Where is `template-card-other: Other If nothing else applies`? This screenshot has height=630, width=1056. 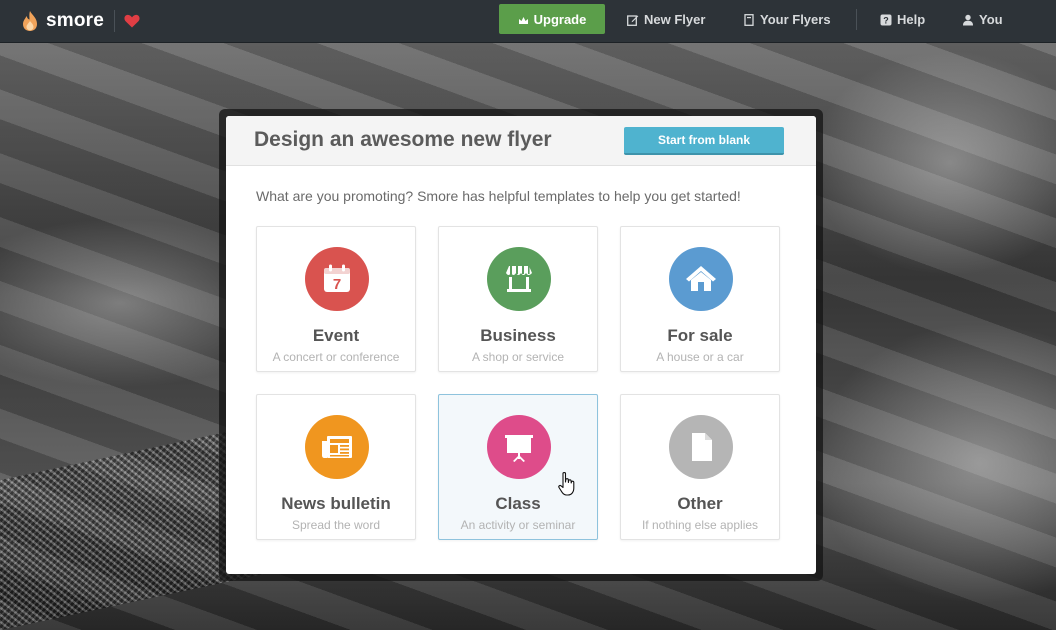
template-card-other: Other If nothing else applies is located at coordinates (700, 467).